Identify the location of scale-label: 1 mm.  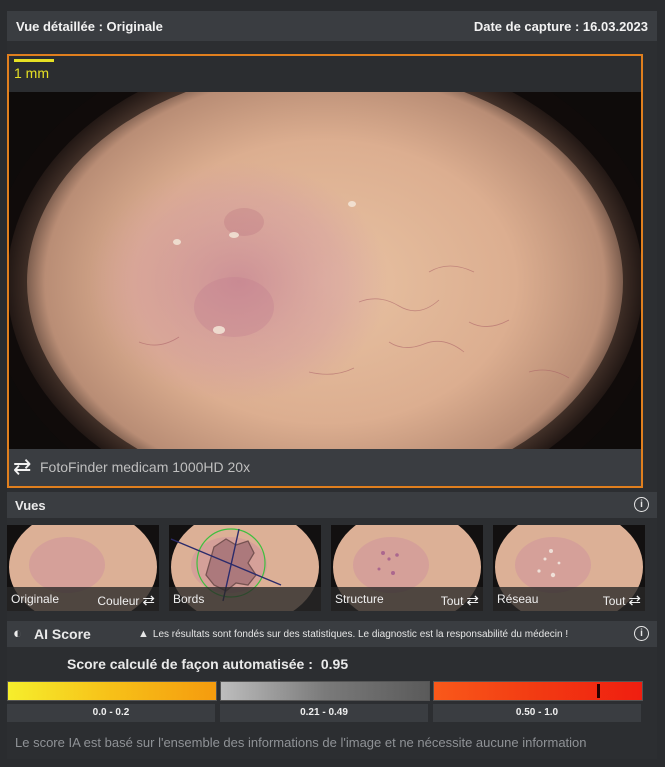
(31, 73).